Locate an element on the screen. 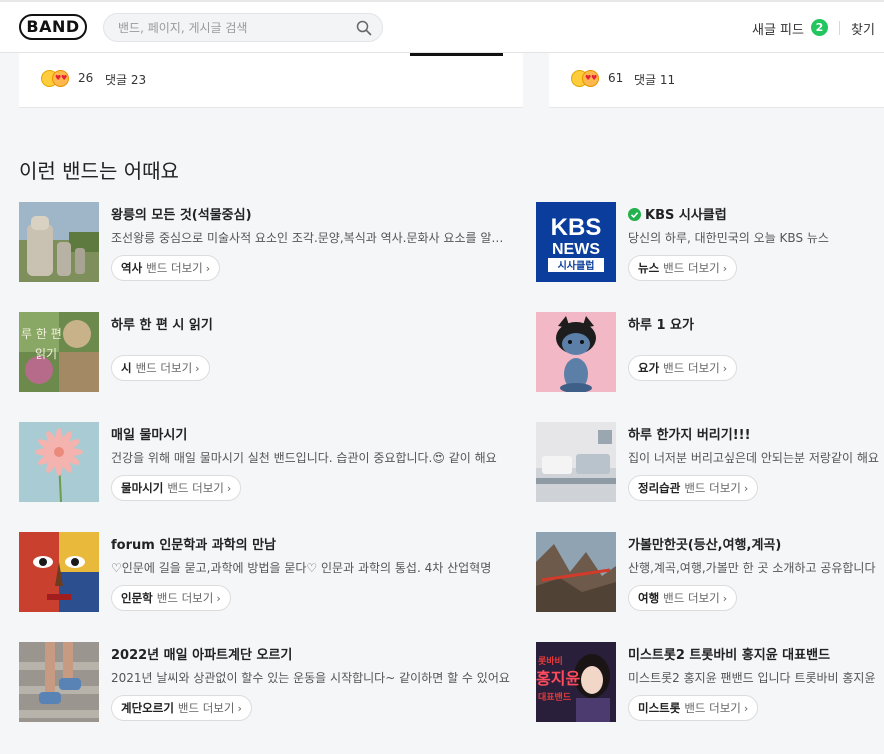 This screenshot has width=884, height=754. band-more-button: 인문학 밴드 더보기 › is located at coordinates (171, 598).